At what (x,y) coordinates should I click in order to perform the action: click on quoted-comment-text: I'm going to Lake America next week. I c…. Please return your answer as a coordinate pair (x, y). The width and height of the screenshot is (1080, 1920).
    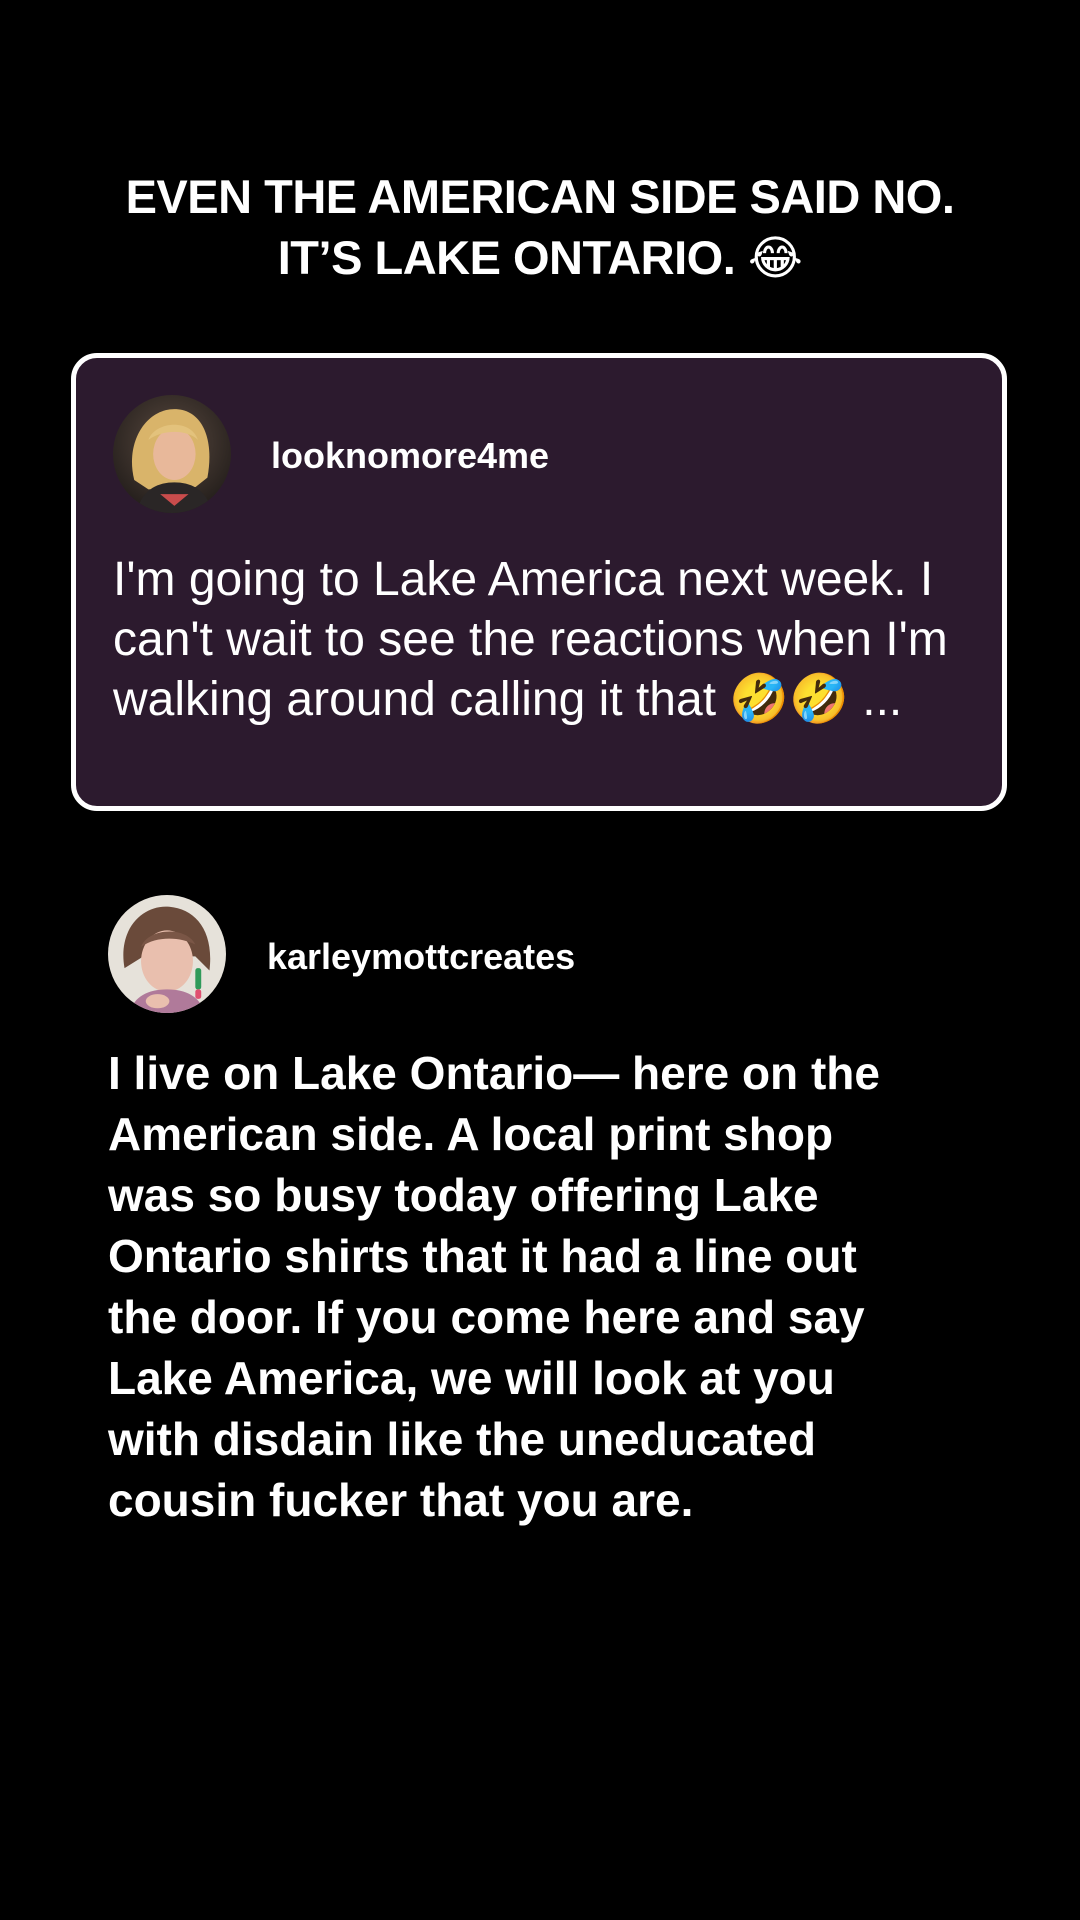
    Looking at the image, I should click on (530, 639).